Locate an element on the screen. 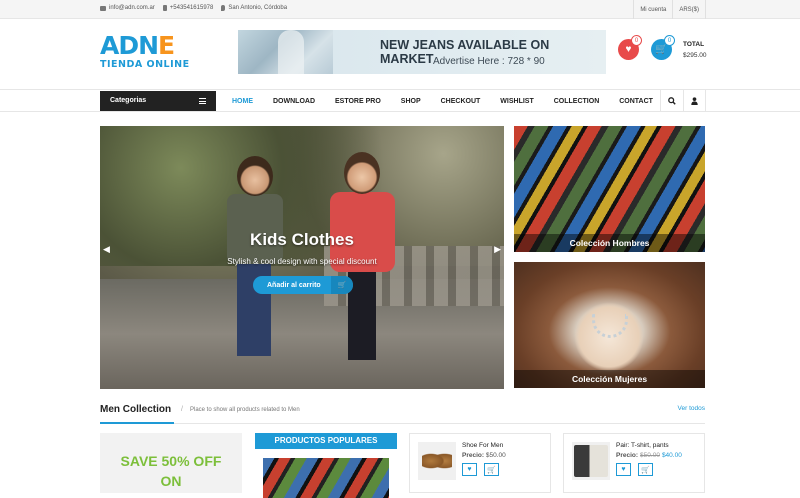 The width and height of the screenshot is (800, 498). next-arrow-icon: ▶ is located at coordinates (497, 249).